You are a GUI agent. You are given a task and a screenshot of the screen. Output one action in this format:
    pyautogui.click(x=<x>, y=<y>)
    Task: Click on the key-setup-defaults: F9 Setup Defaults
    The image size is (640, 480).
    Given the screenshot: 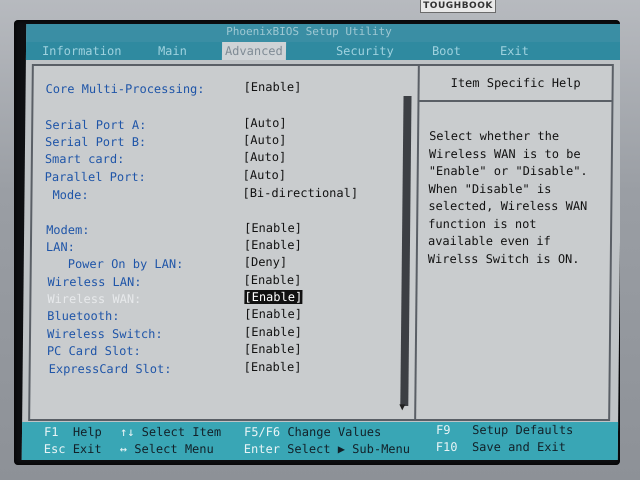 What is the action you would take?
    pyautogui.click(x=504, y=430)
    